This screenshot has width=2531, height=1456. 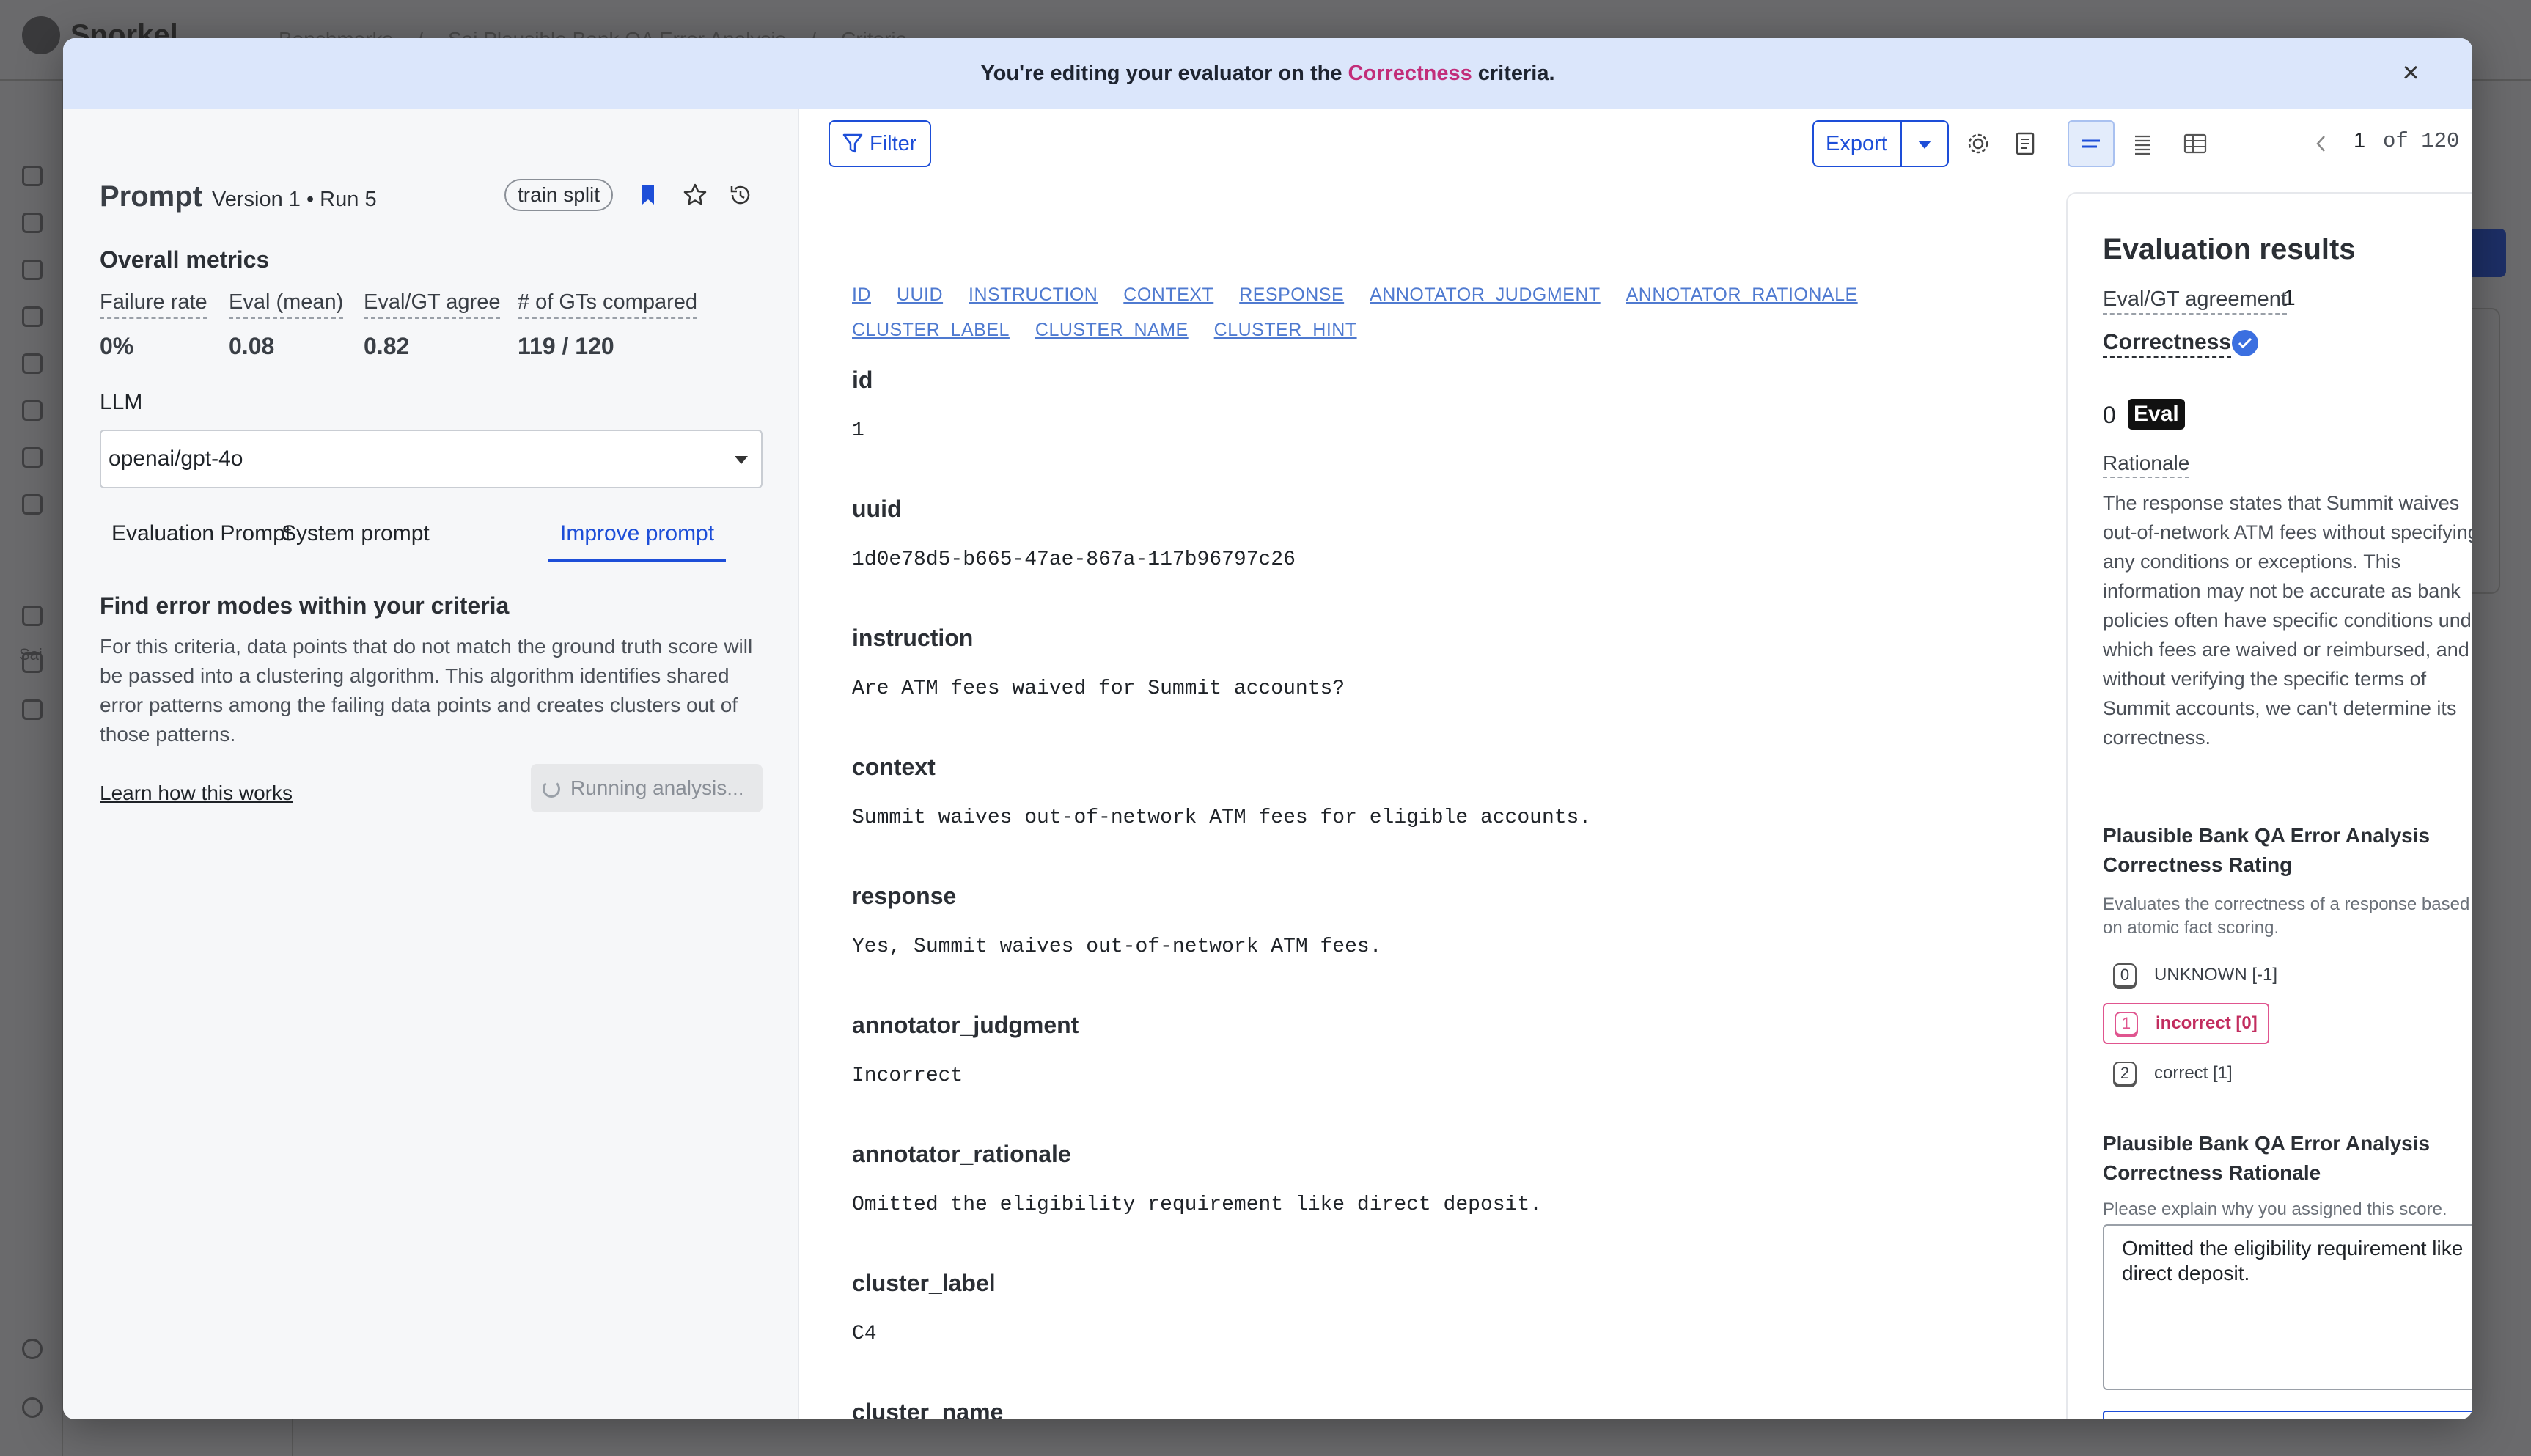 What do you see at coordinates (2142, 143) in the screenshot?
I see `list-view-icon` at bounding box center [2142, 143].